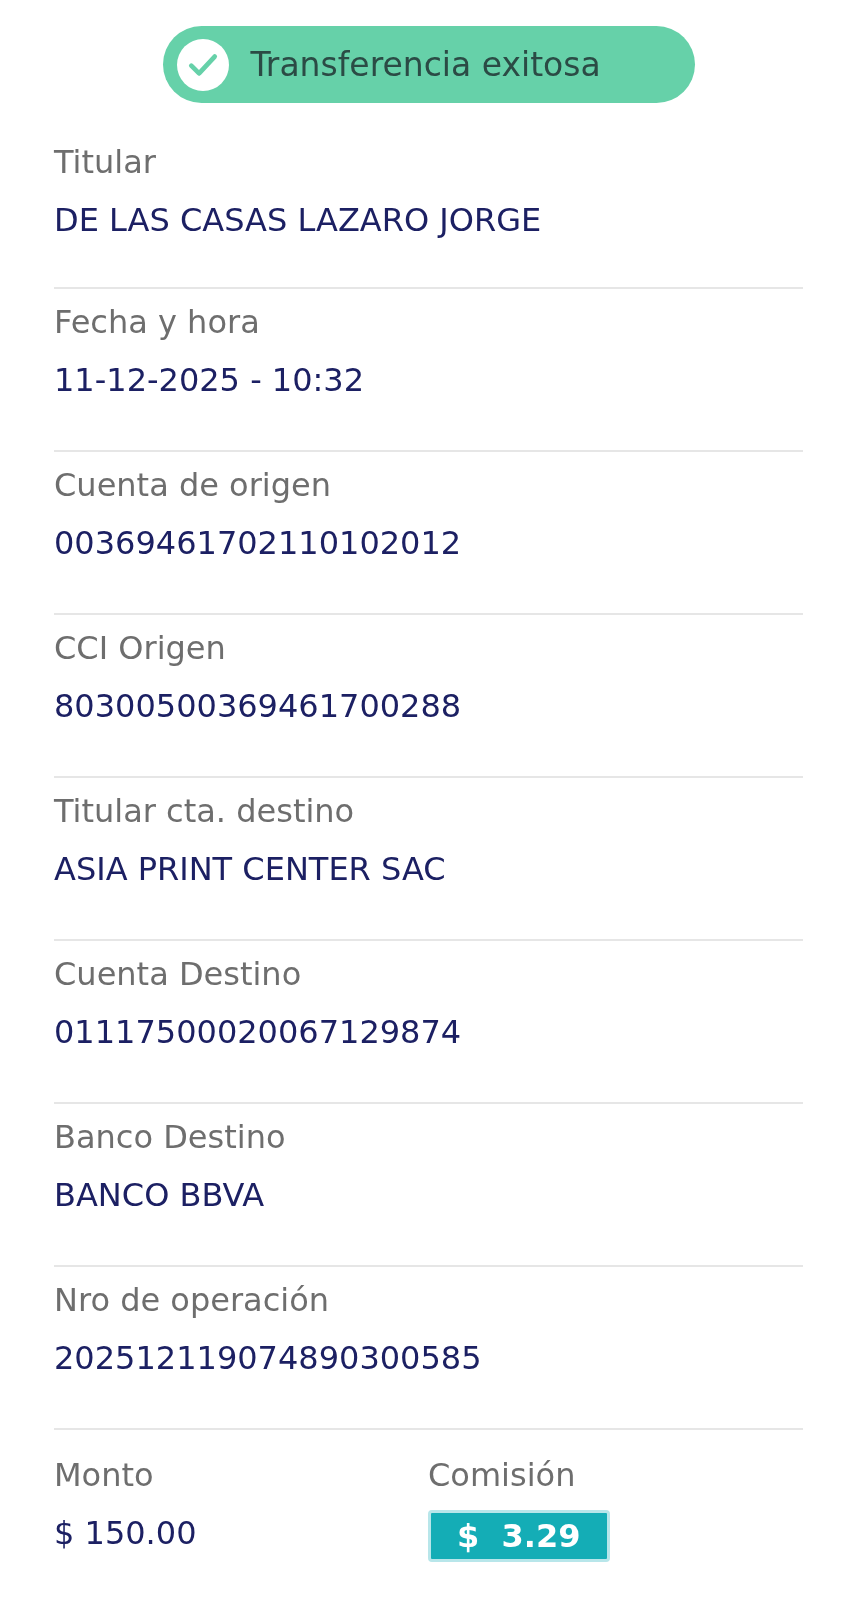 Image resolution: width=855 pixels, height=1600 pixels. What do you see at coordinates (193, 485) in the screenshot?
I see `field-label: Cuenta de origen` at bounding box center [193, 485].